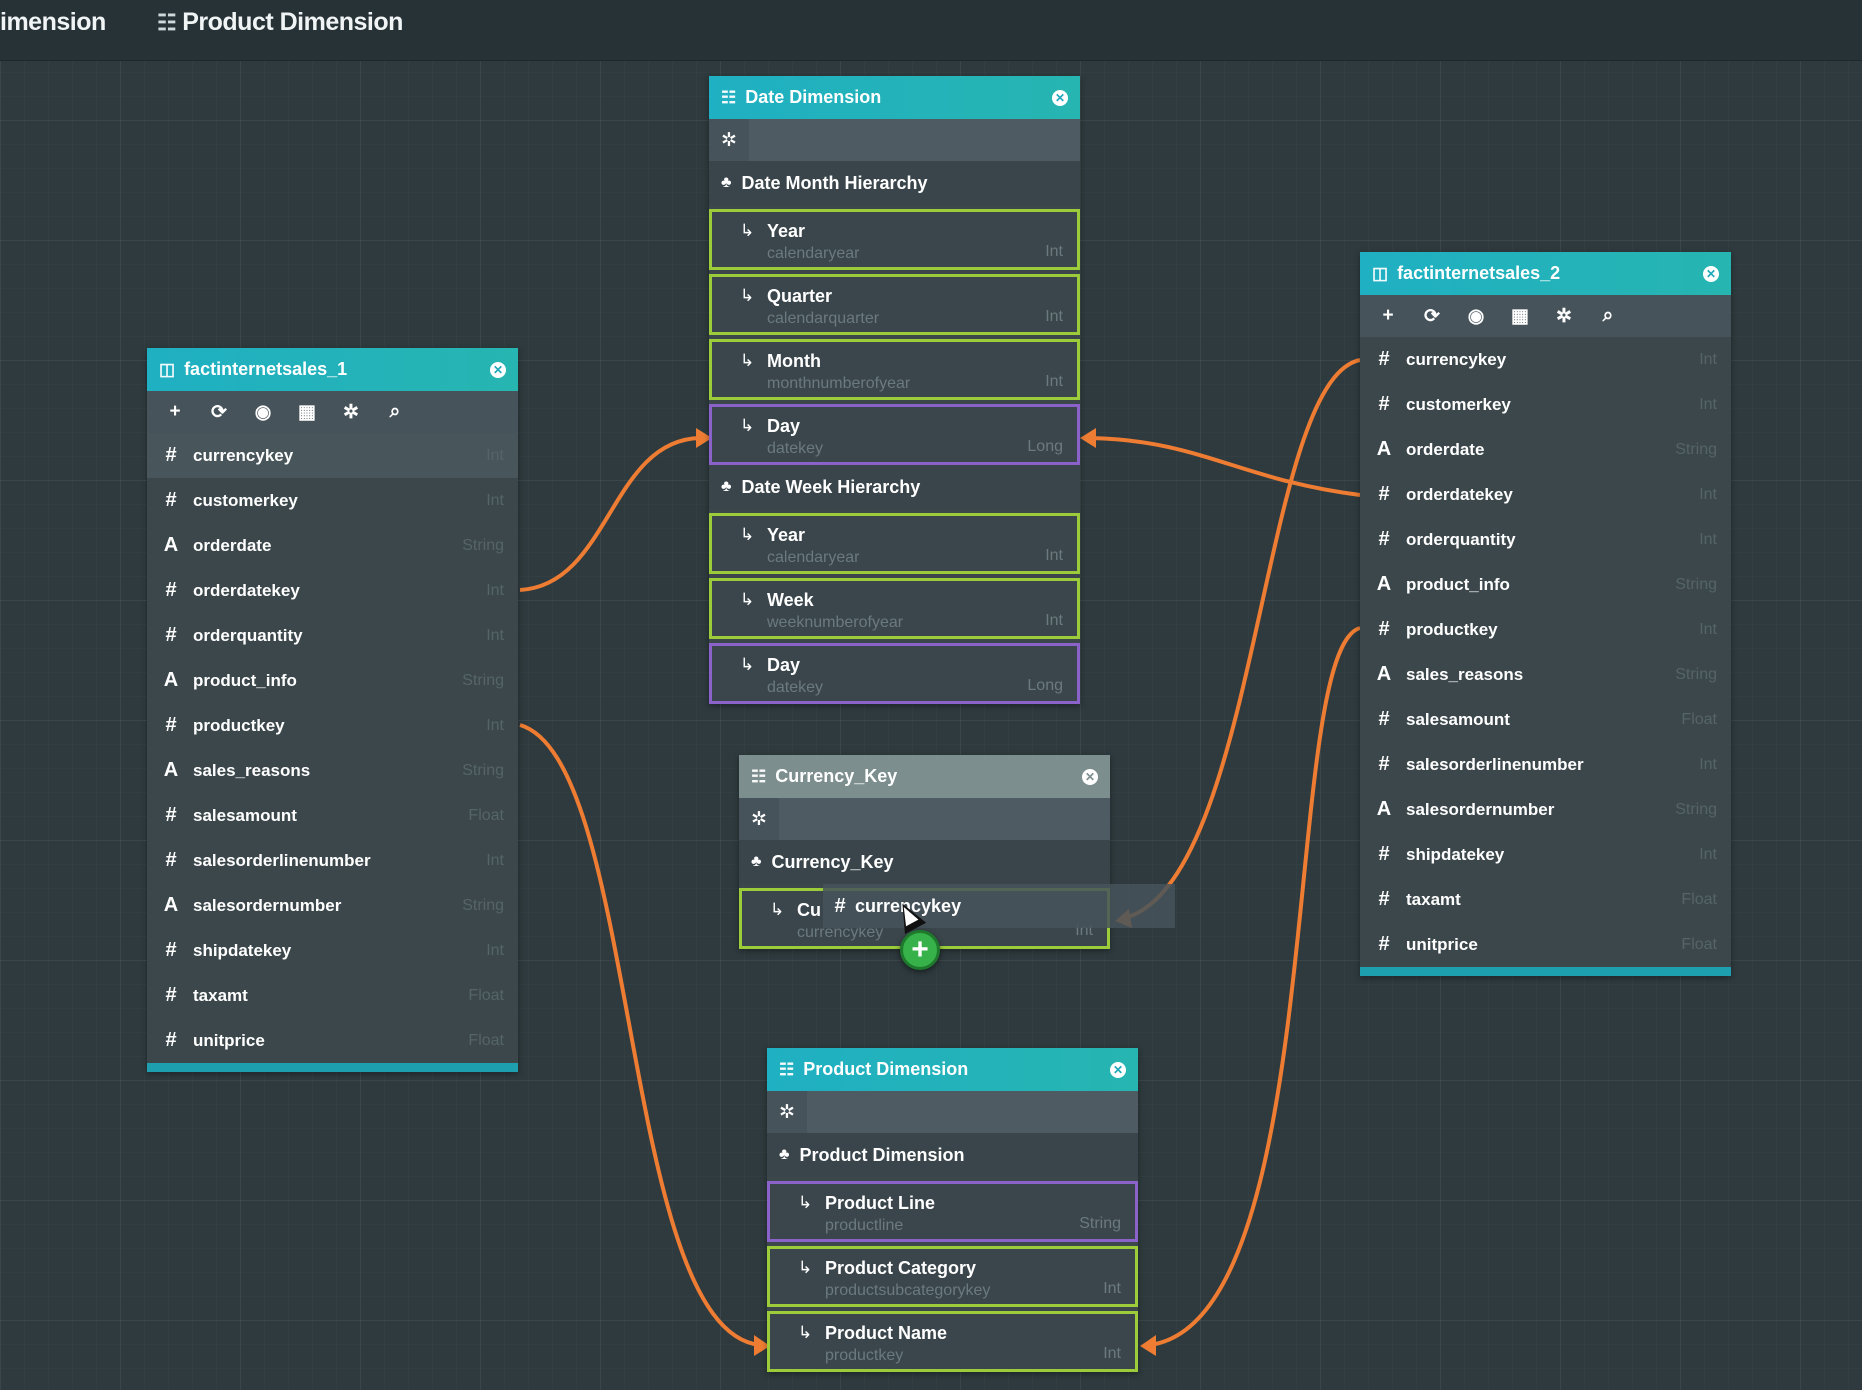 This screenshot has width=1862, height=1390. I want to click on hierarchy-header: ♣ Date Week Hierarchy, so click(894, 487).